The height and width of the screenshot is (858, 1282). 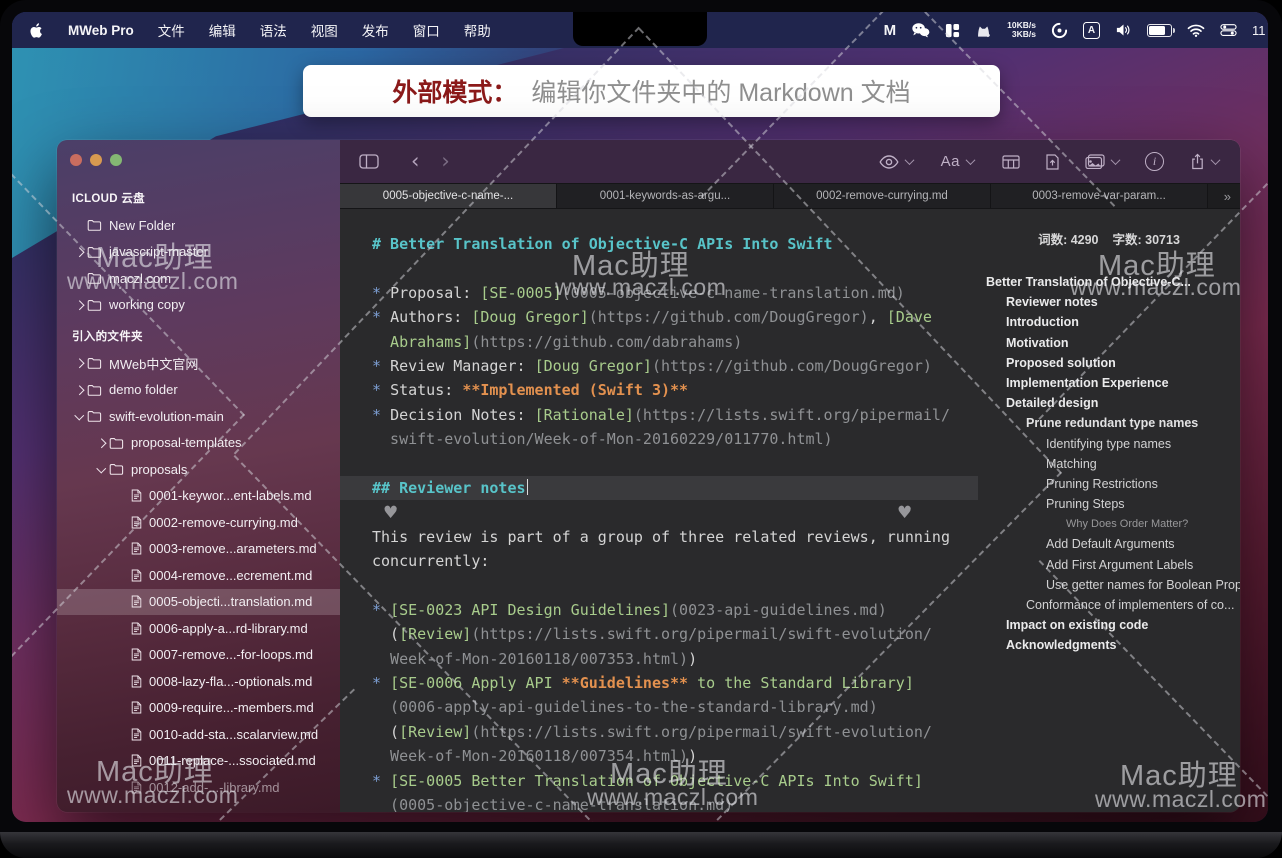 I want to click on outline-item: Impact on existing code, so click(x=1109, y=625).